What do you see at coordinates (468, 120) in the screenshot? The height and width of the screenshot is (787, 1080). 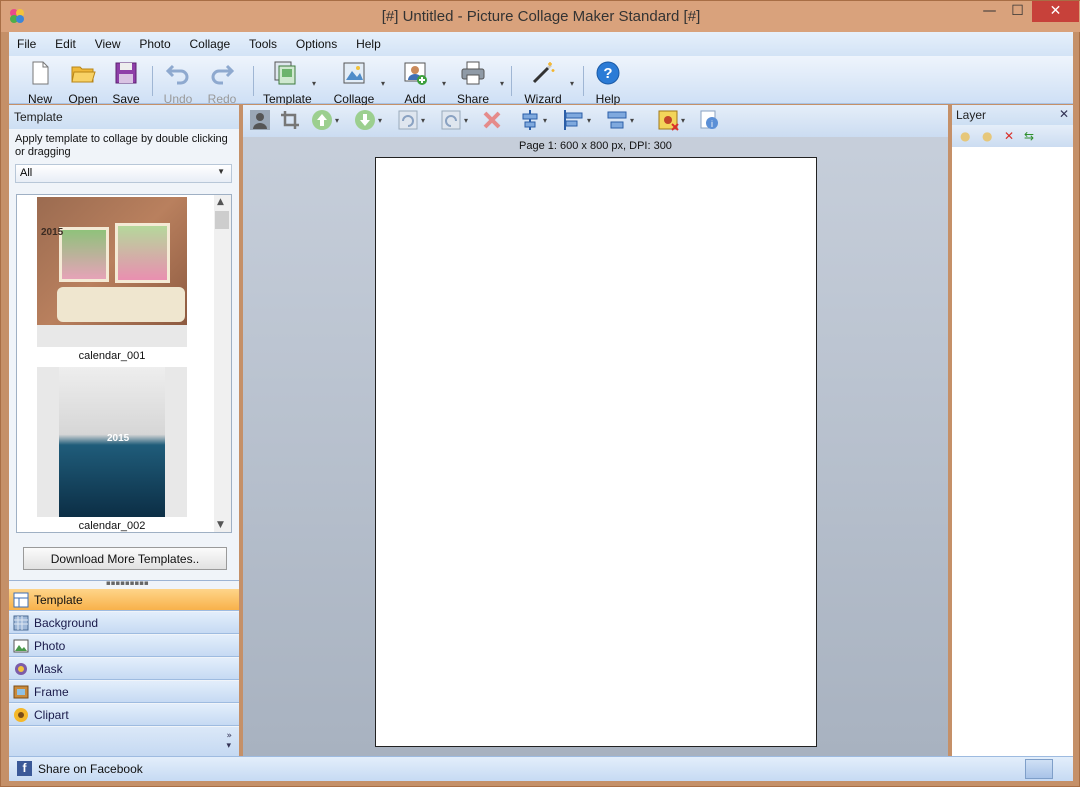 I see `flip-dropdown-arrow: ▾` at bounding box center [468, 120].